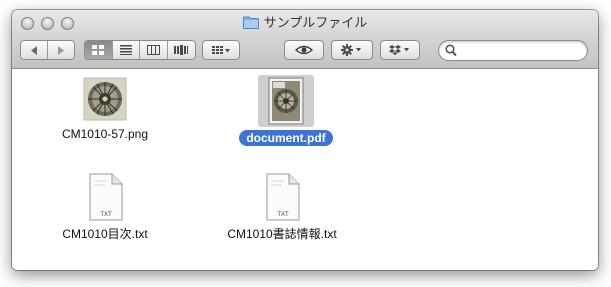 The width and height of the screenshot is (611, 287). I want to click on image-thumbnail-icon, so click(105, 99).